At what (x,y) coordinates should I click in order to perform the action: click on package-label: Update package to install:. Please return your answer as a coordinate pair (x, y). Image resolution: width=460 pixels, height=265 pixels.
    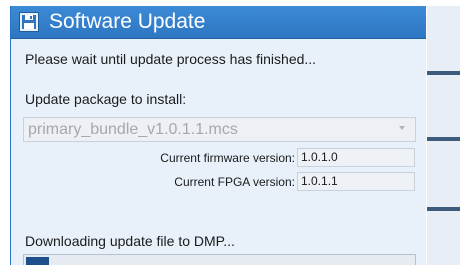
    Looking at the image, I should click on (106, 99).